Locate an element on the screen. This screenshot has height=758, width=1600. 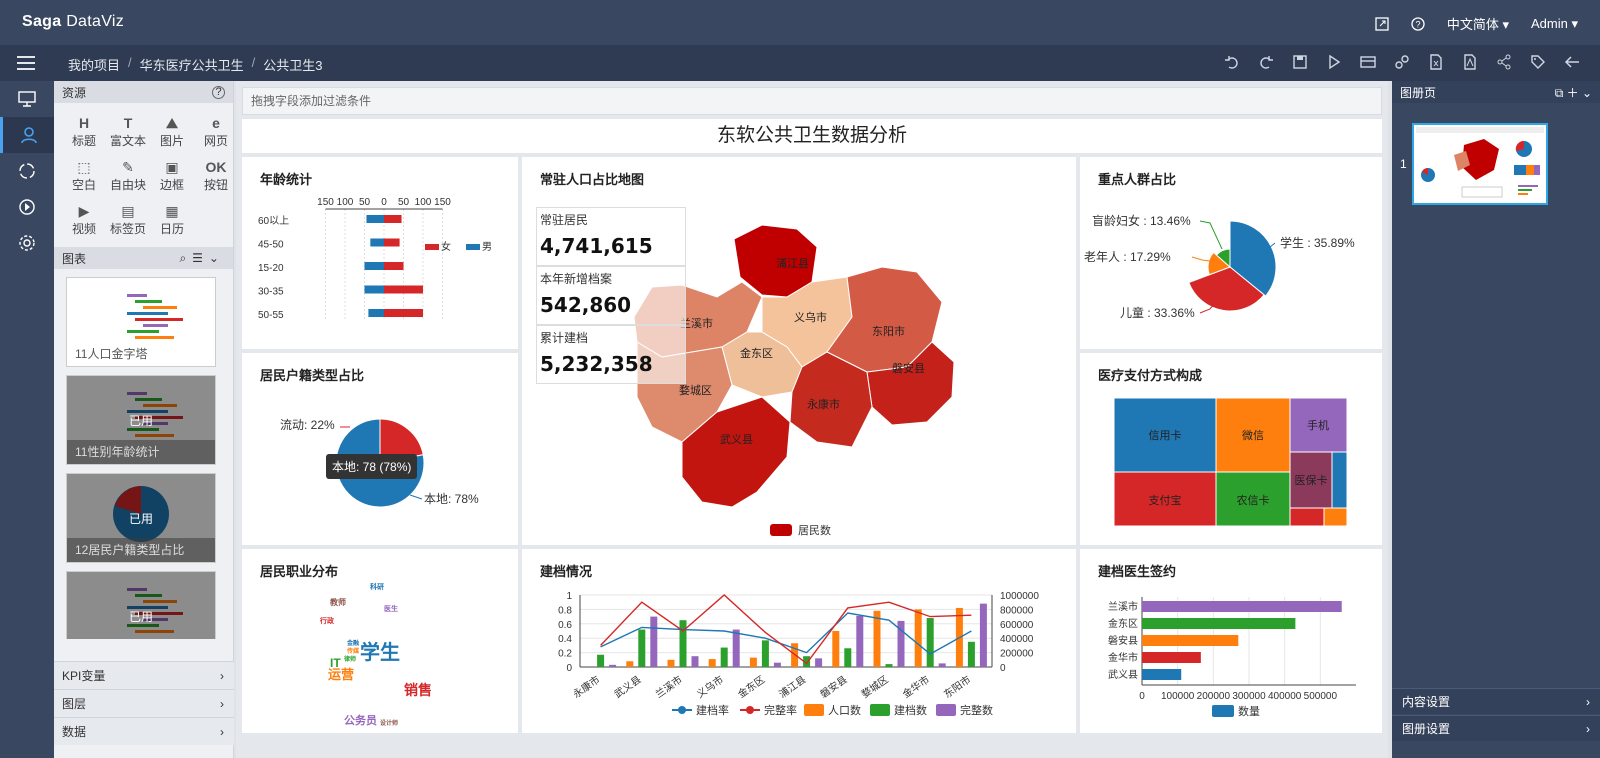
section-2: 数据 › is located at coordinates (144, 731).